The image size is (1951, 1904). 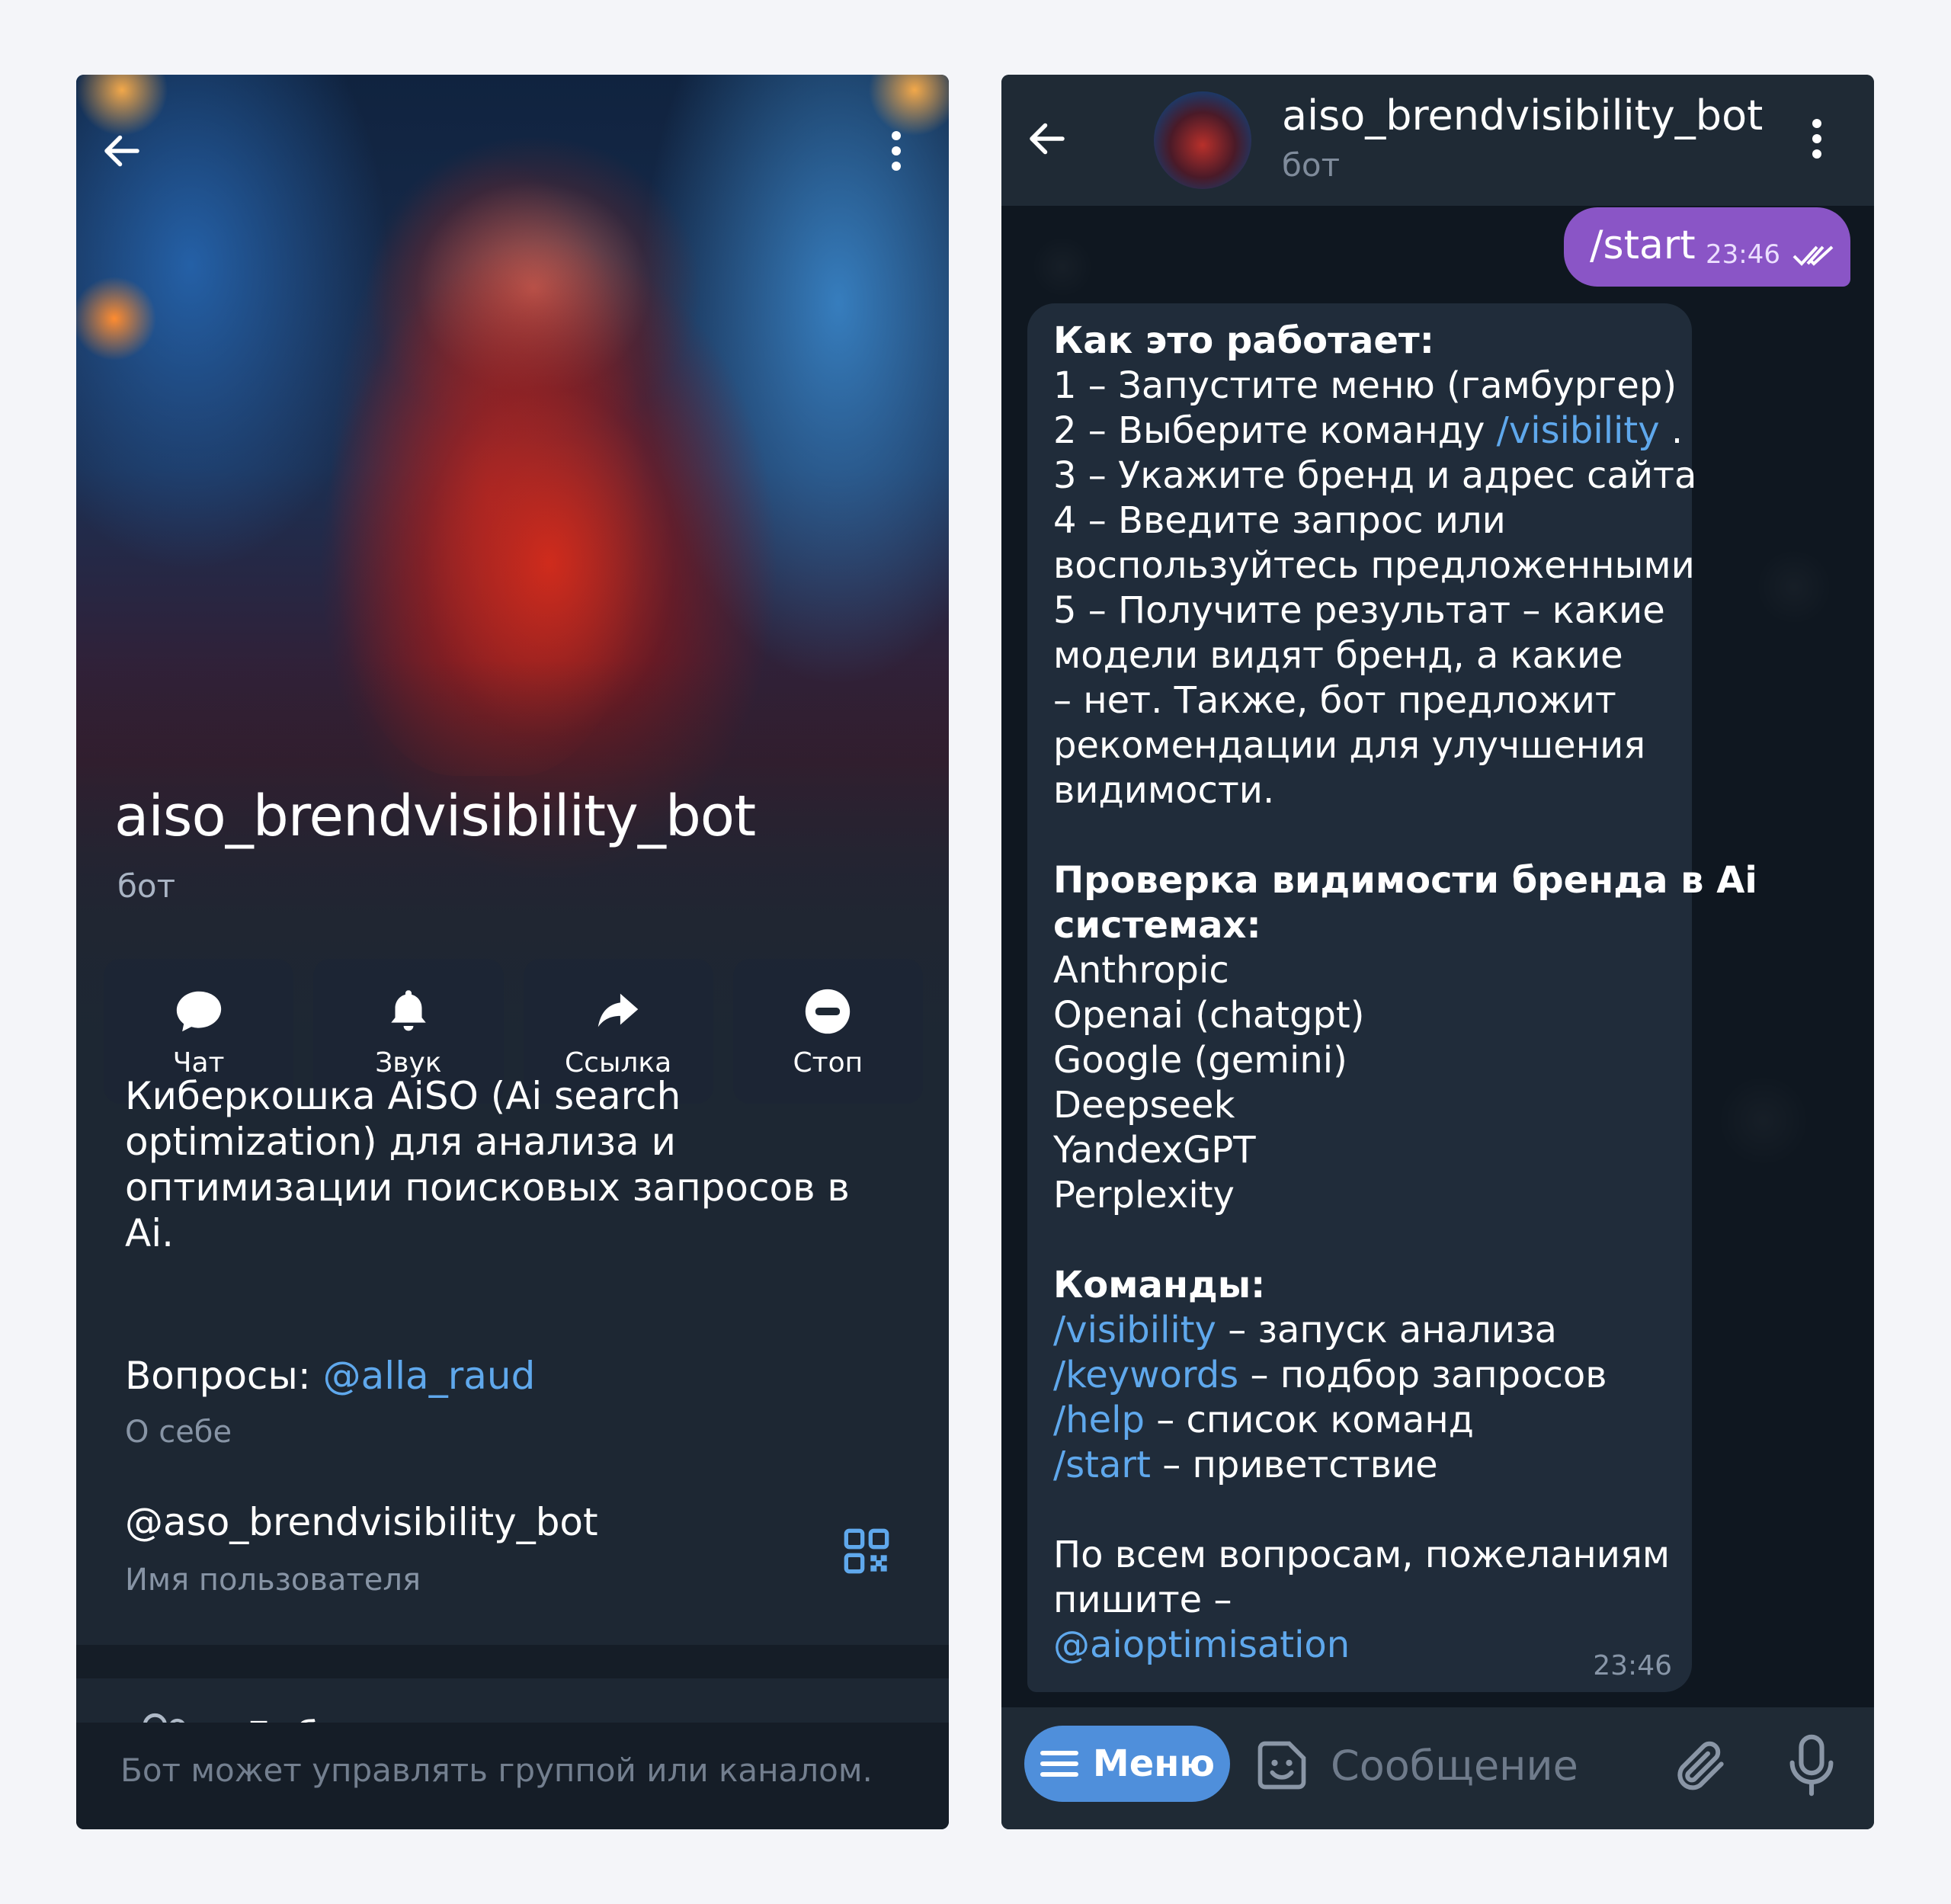 I want to click on step-line: воспользуйтесь предложенными, so click(x=1374, y=565).